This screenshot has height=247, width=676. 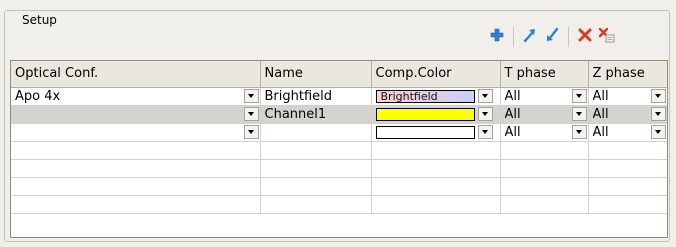 I want to click on move-up-icon, so click(x=530, y=37).